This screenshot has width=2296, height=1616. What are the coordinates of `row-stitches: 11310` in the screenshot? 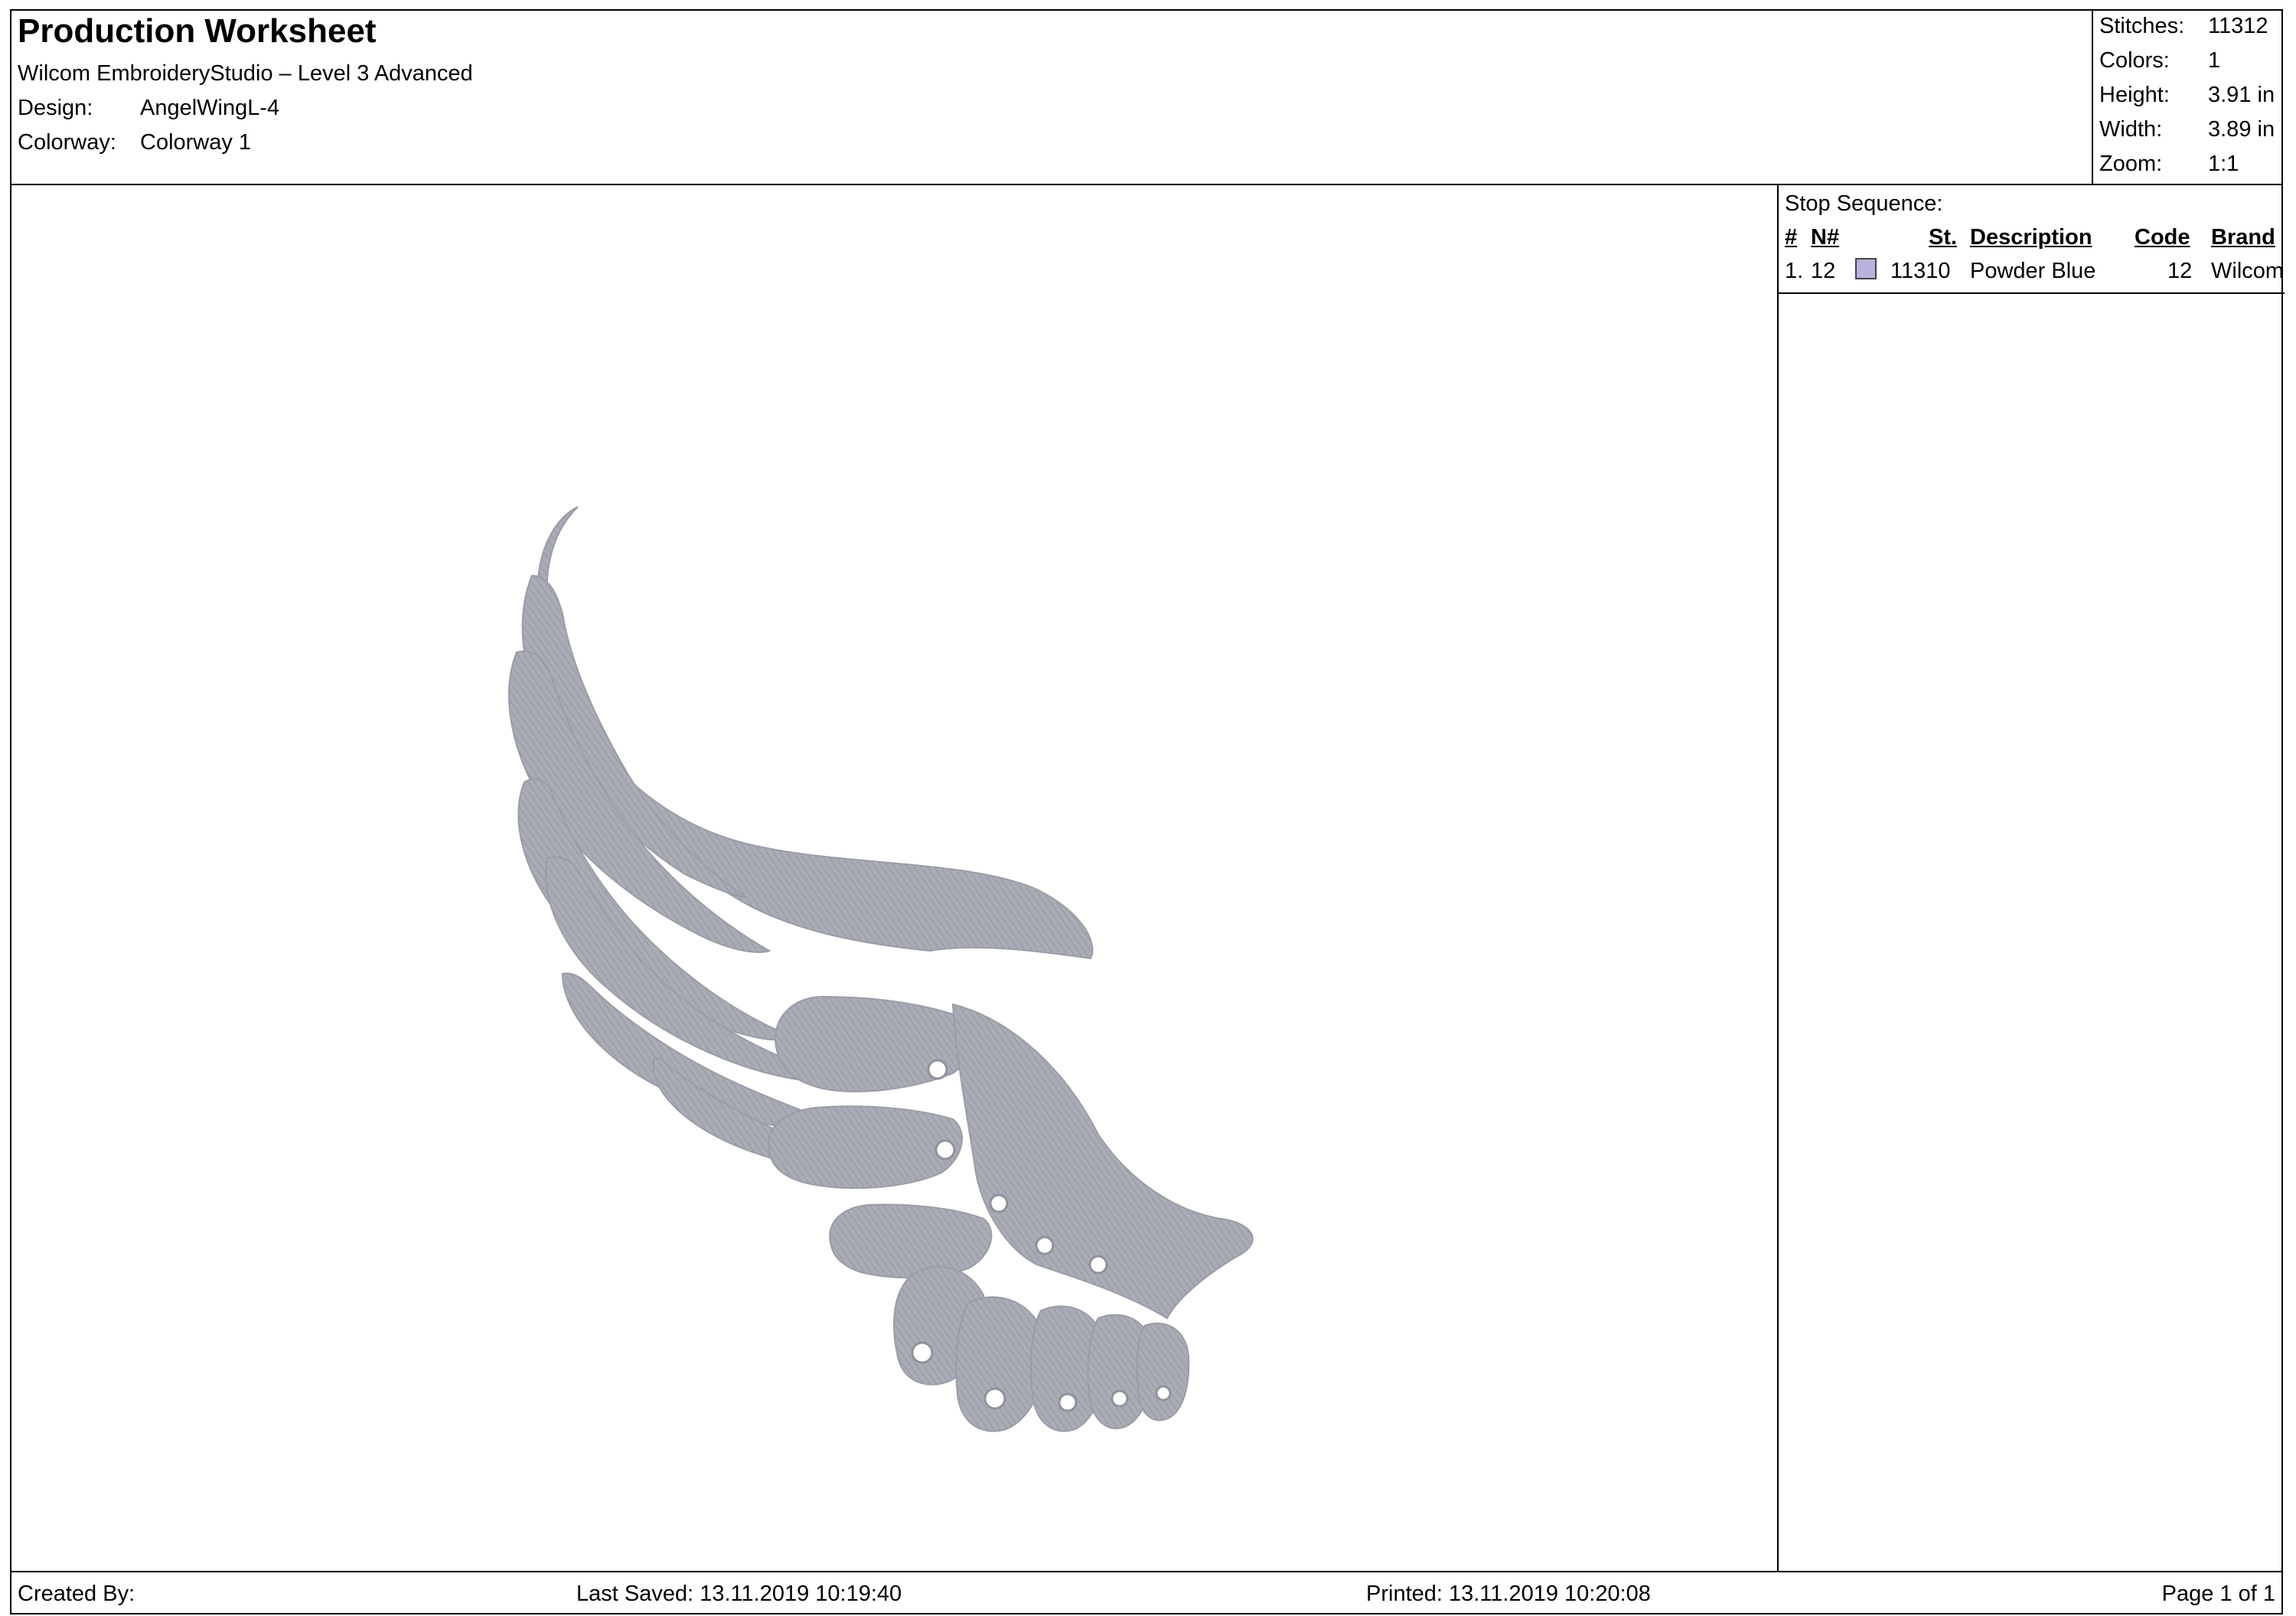 It's located at (1920, 271).